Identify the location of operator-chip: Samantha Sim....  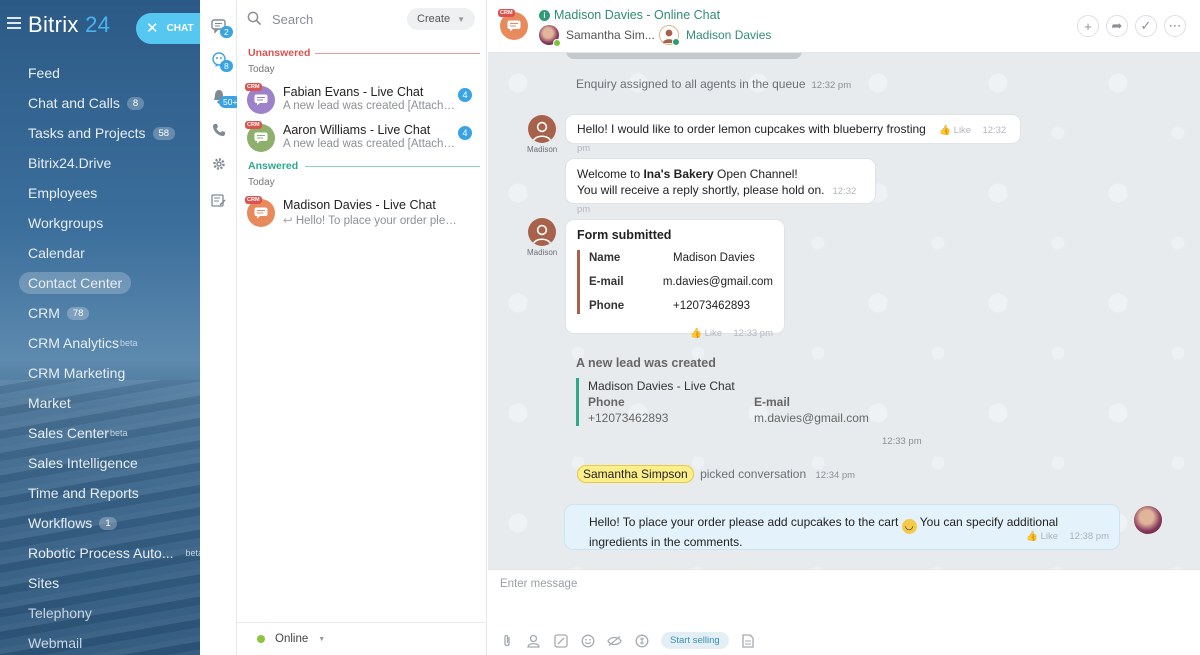
(597, 36).